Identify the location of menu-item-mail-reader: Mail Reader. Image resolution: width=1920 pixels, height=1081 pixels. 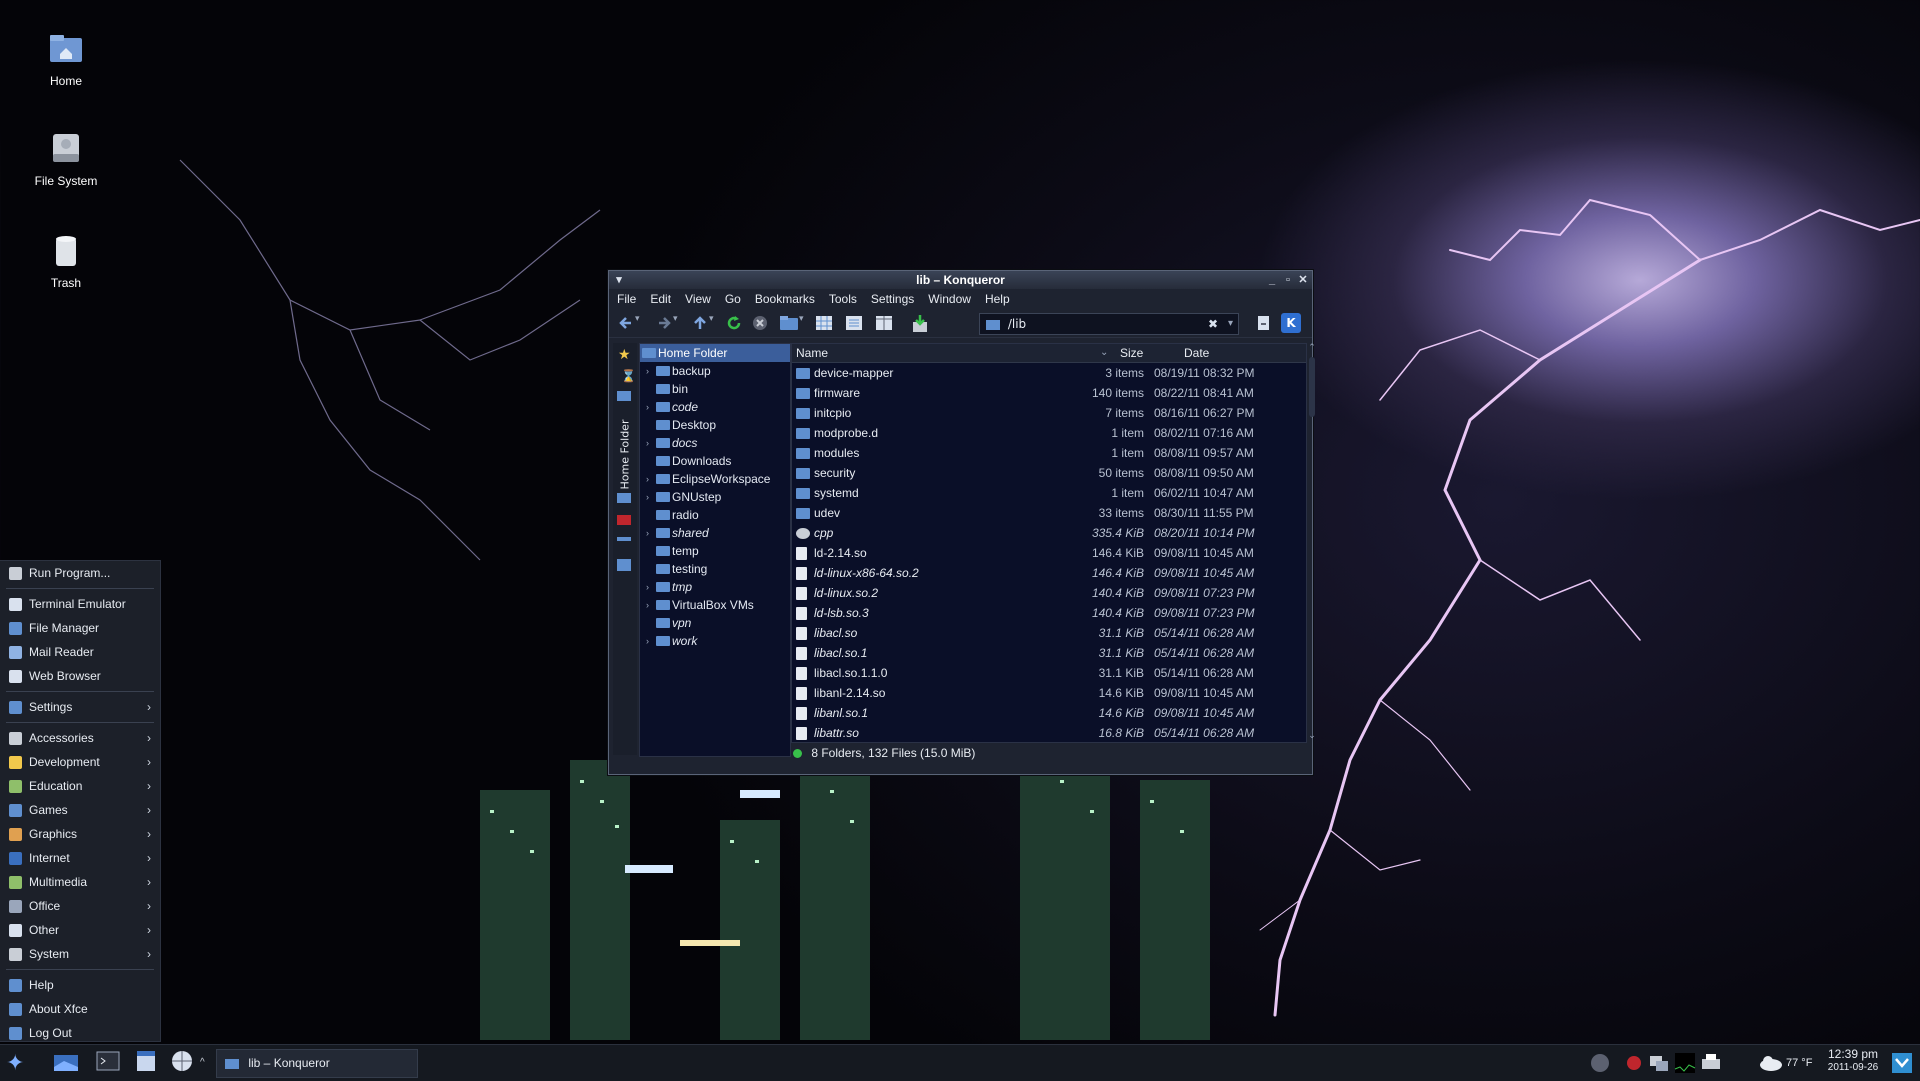
(80, 652).